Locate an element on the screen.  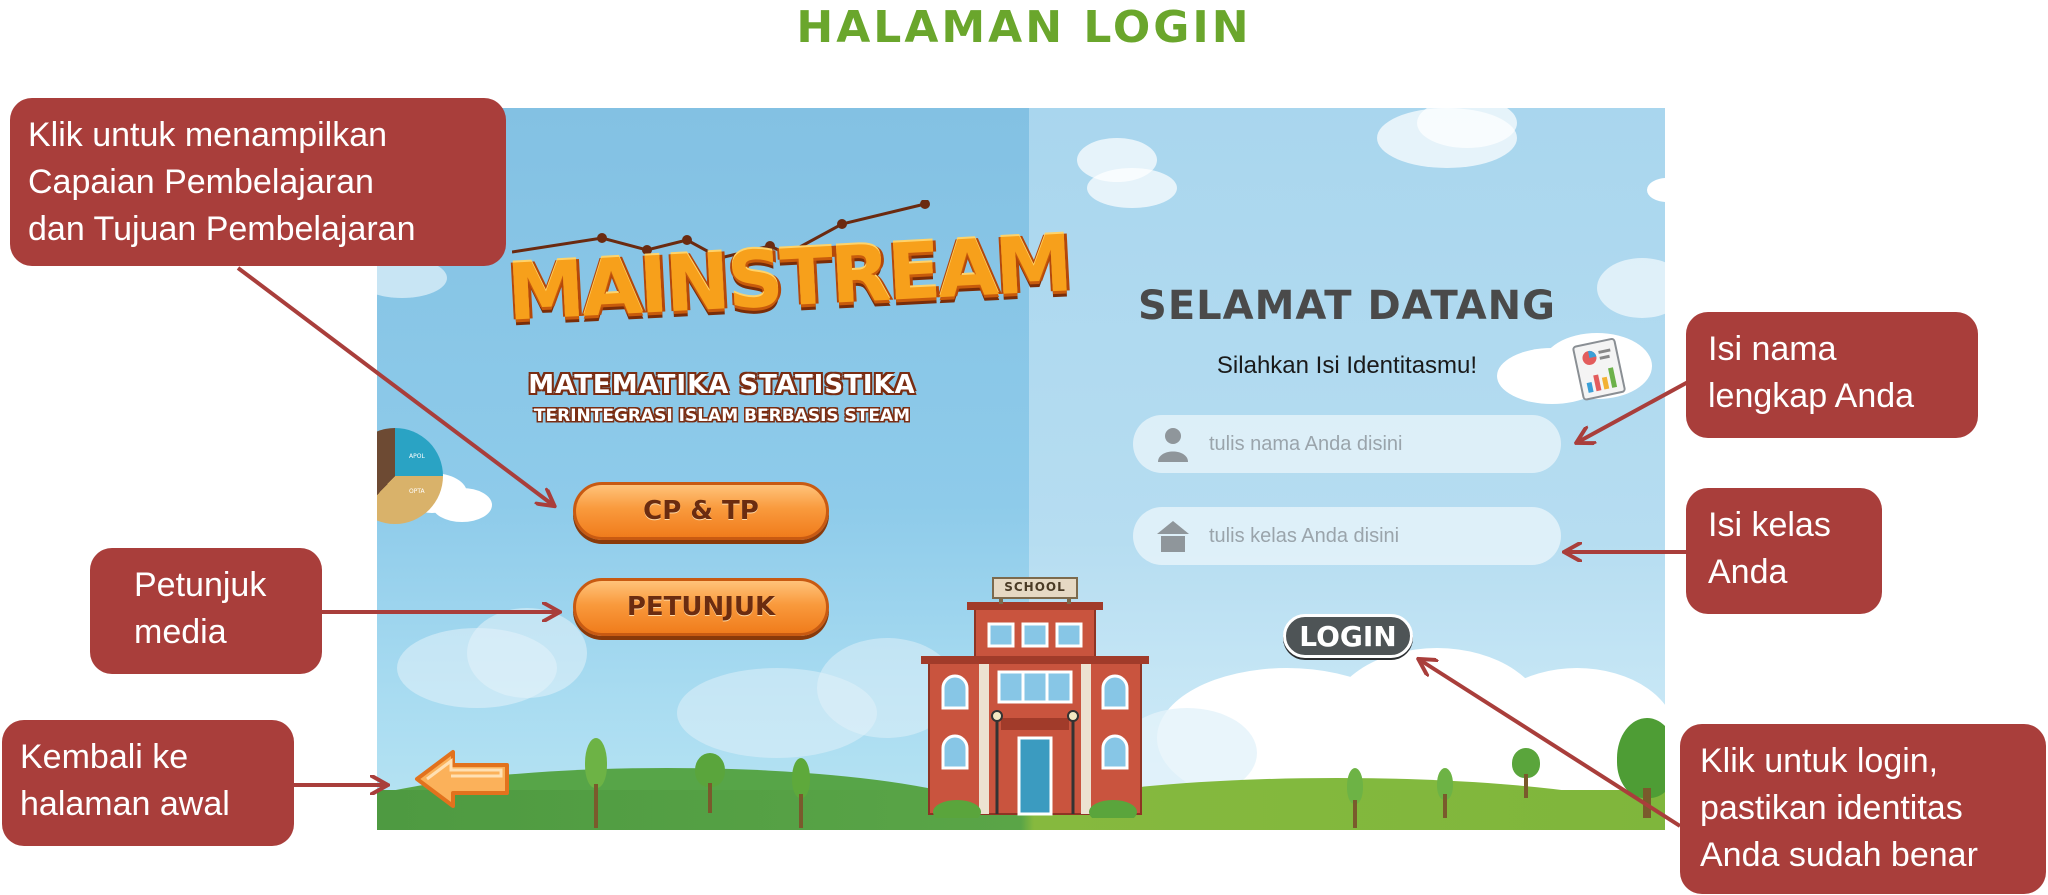
arrow-cp-tp is located at coordinates (394, 385).